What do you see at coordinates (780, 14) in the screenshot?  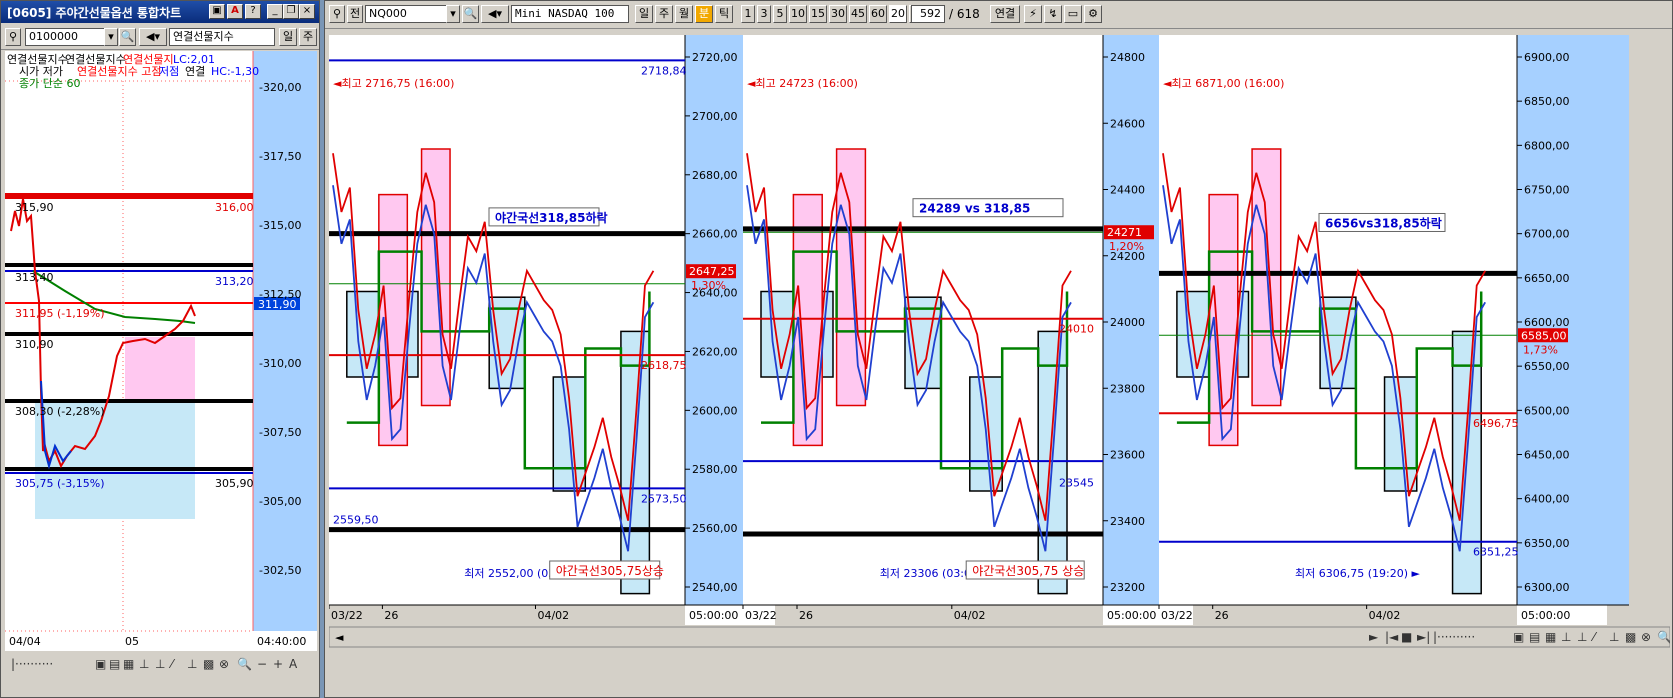 I see `interval-button-5: 5` at bounding box center [780, 14].